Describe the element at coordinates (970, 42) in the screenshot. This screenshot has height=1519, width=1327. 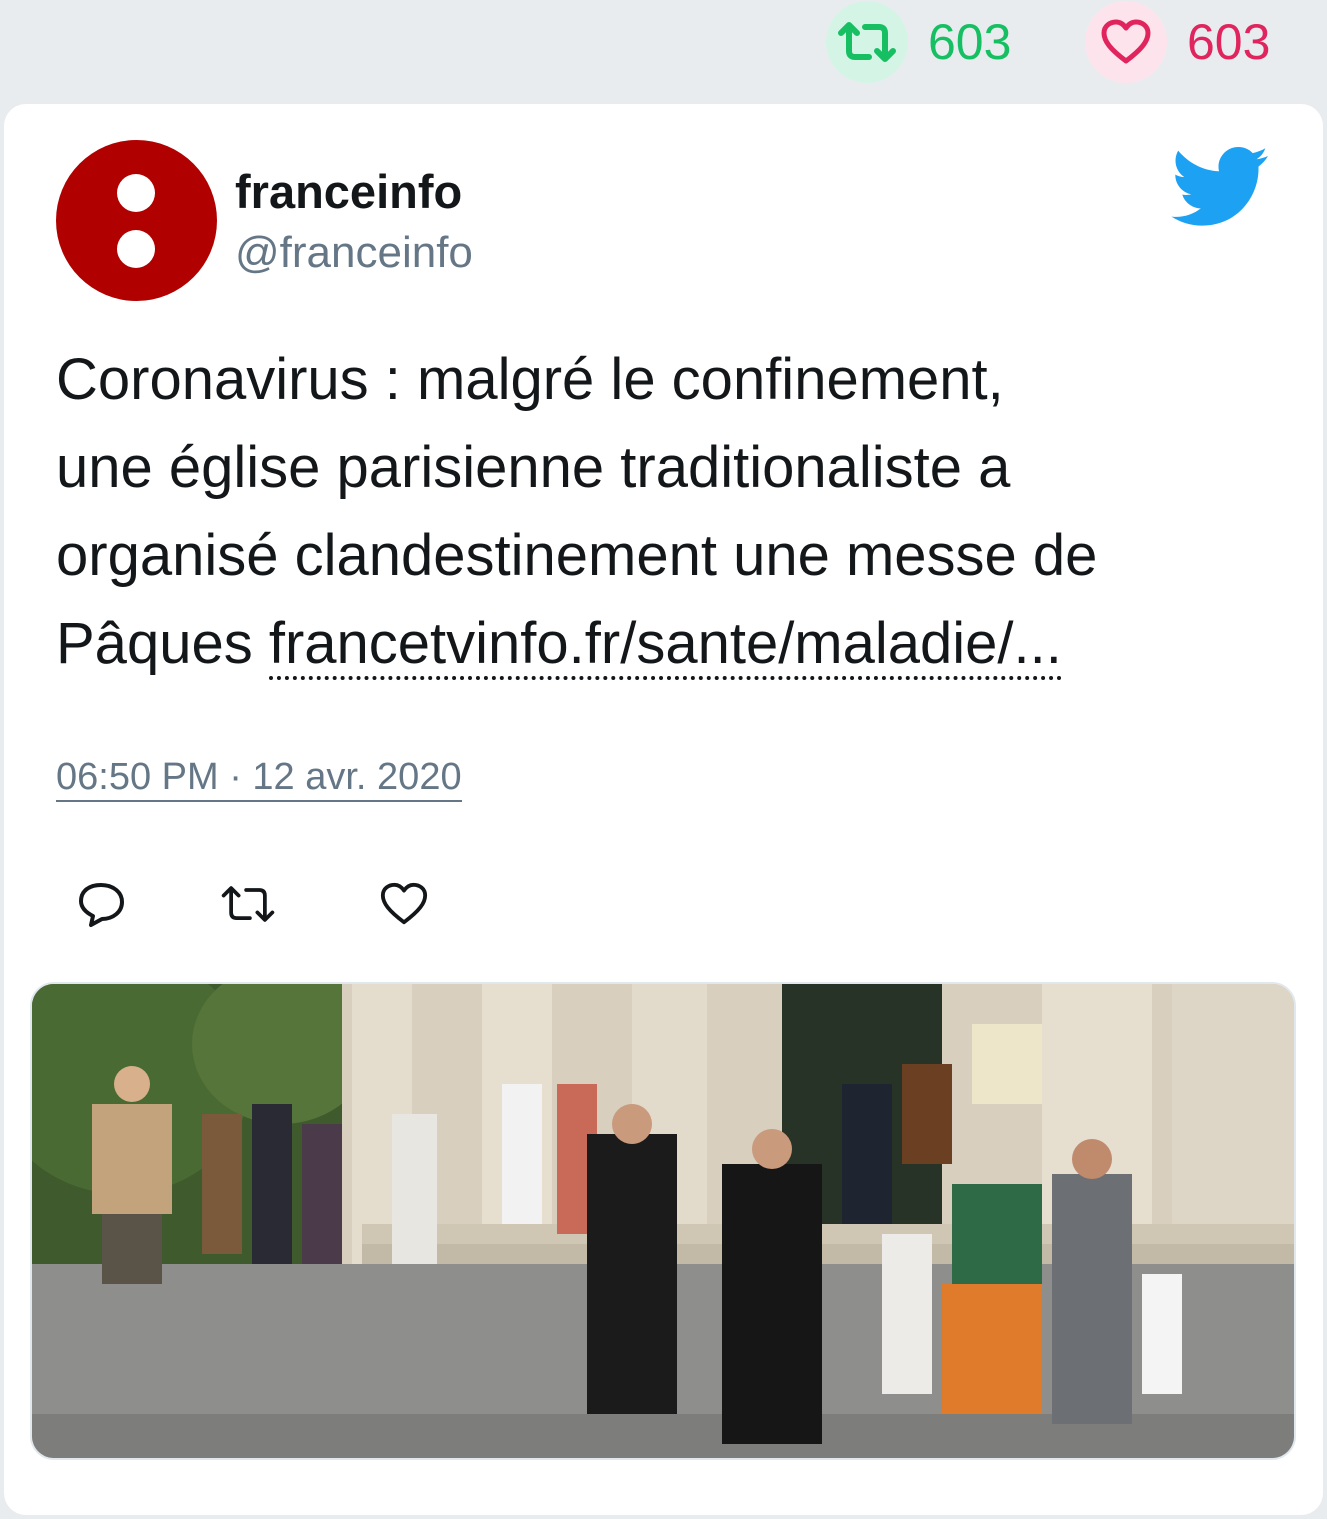
I see `retweet-count: 603` at that location.